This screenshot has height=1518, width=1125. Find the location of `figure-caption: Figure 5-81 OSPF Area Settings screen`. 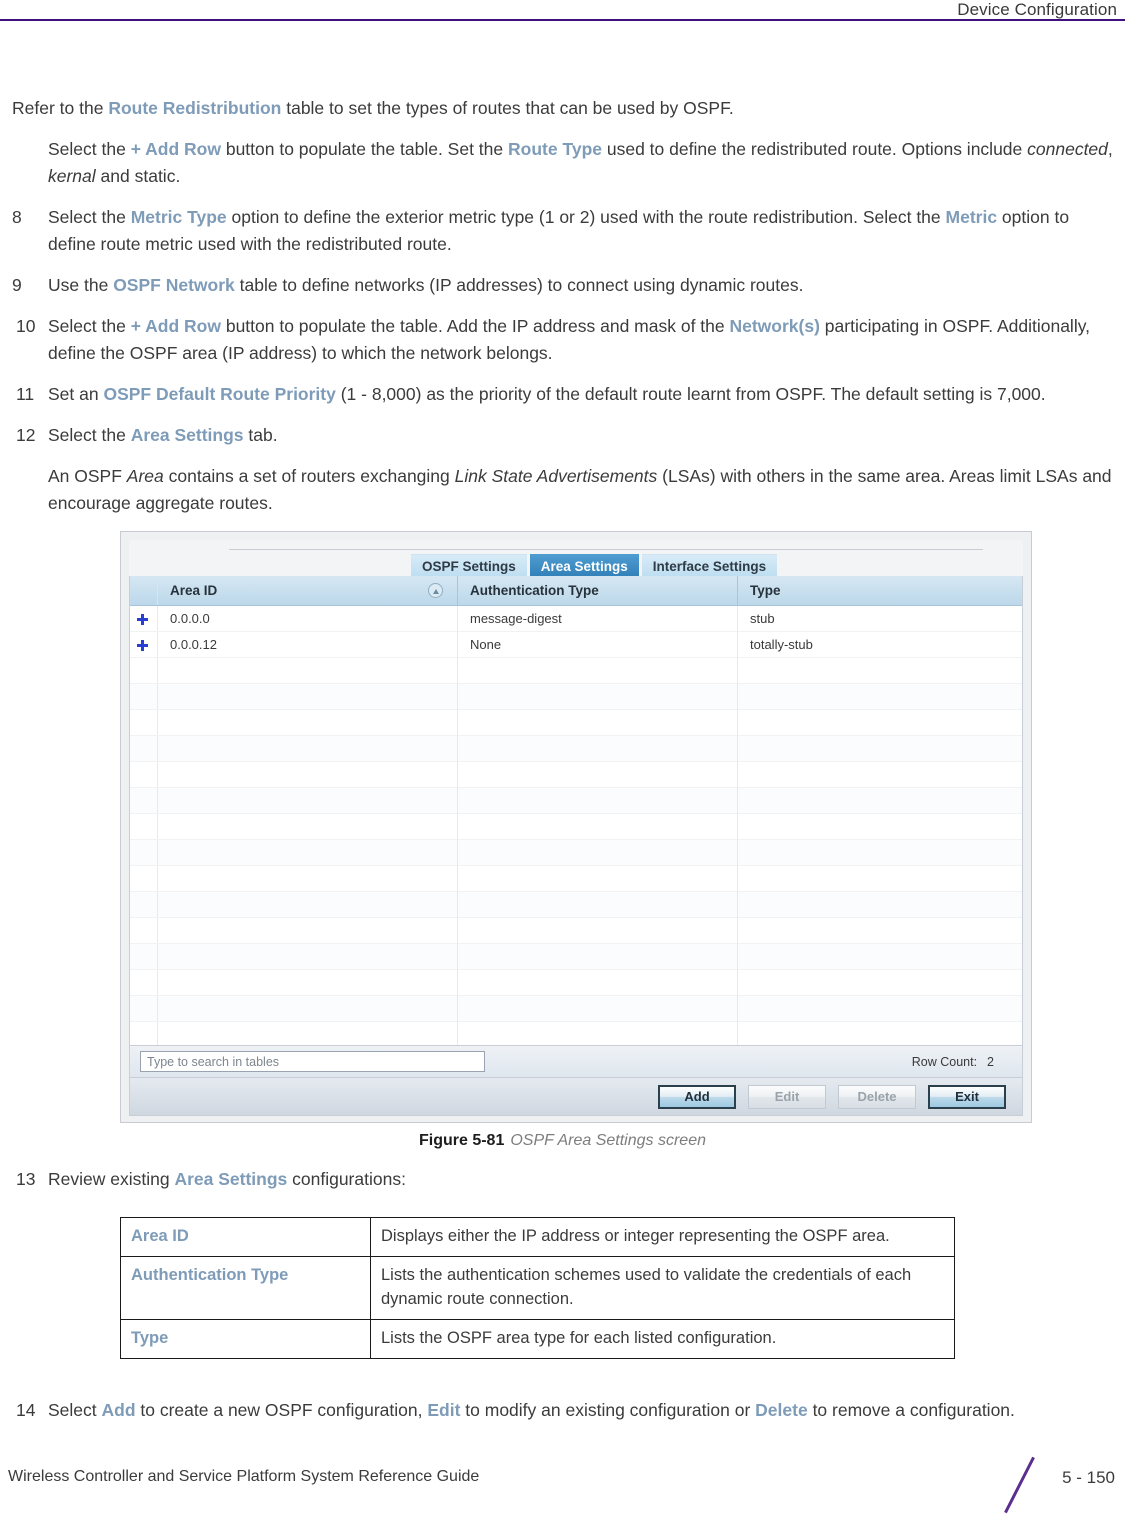

figure-caption: Figure 5-81 OSPF Area Settings screen is located at coordinates (562, 1141).